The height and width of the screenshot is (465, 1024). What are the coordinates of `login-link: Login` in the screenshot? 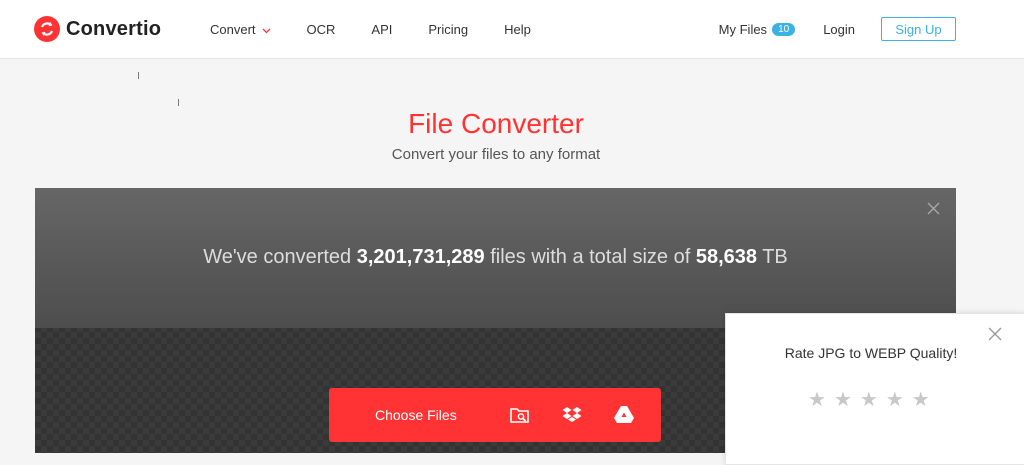 It's located at (839, 29).